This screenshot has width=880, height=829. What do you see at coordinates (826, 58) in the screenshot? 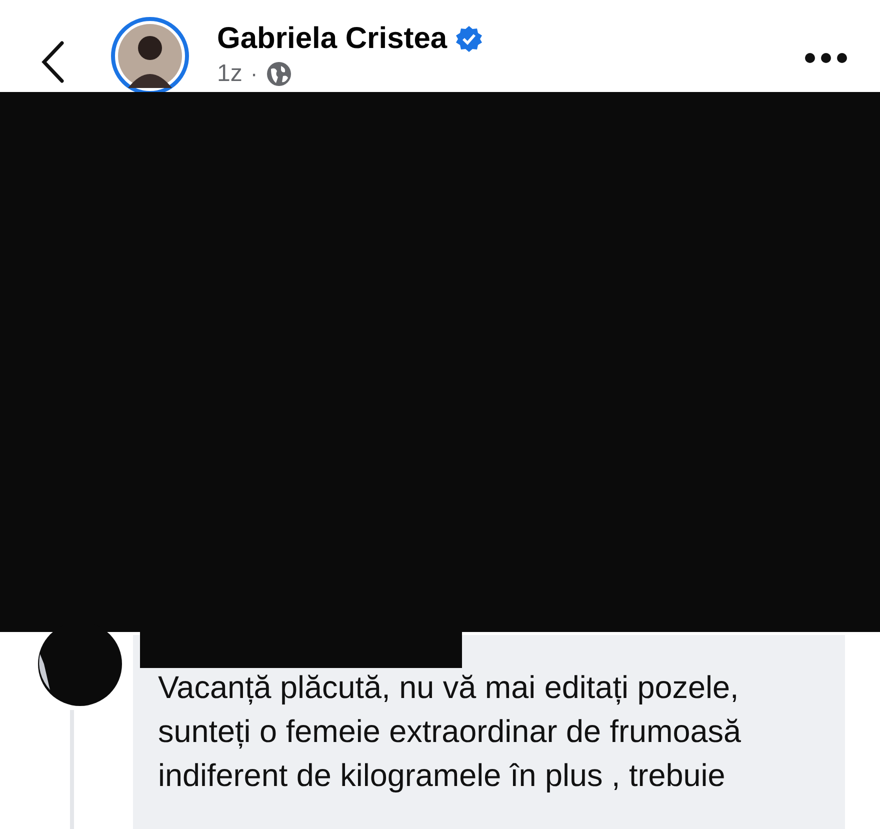
I see `more-options-icon` at bounding box center [826, 58].